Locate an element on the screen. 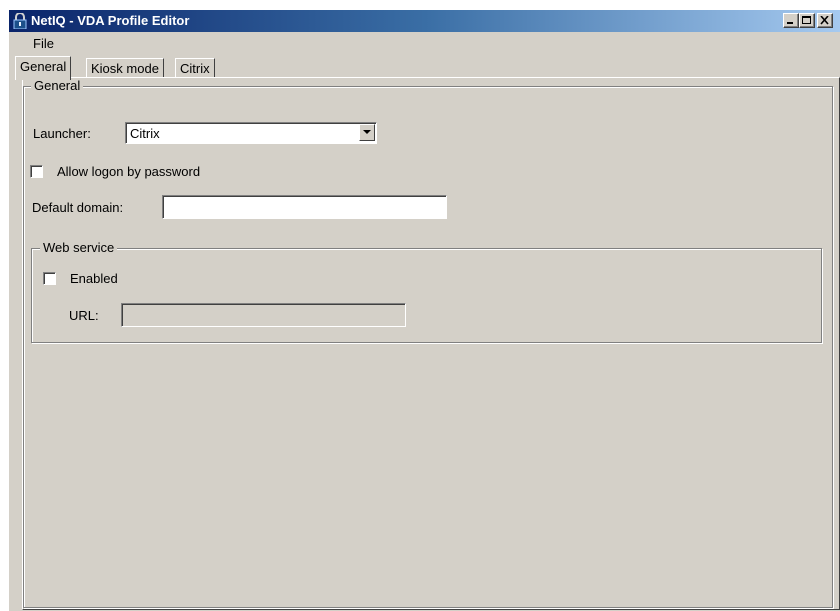 This screenshot has height=611, width=840. minimize-button is located at coordinates (791, 20).